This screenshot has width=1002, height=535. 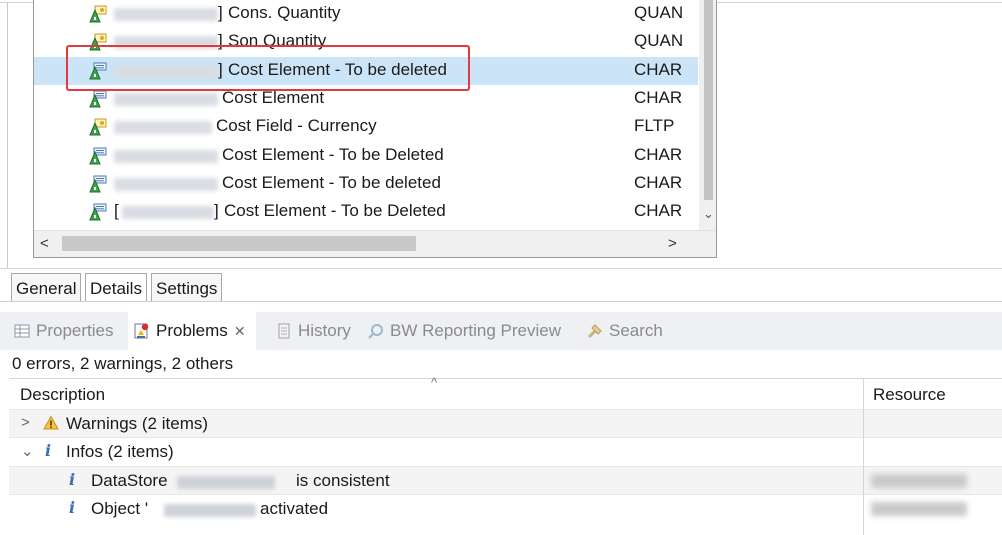 I want to click on problems-summary: 0 errors, 2 warnings, 2 others, so click(x=123, y=363).